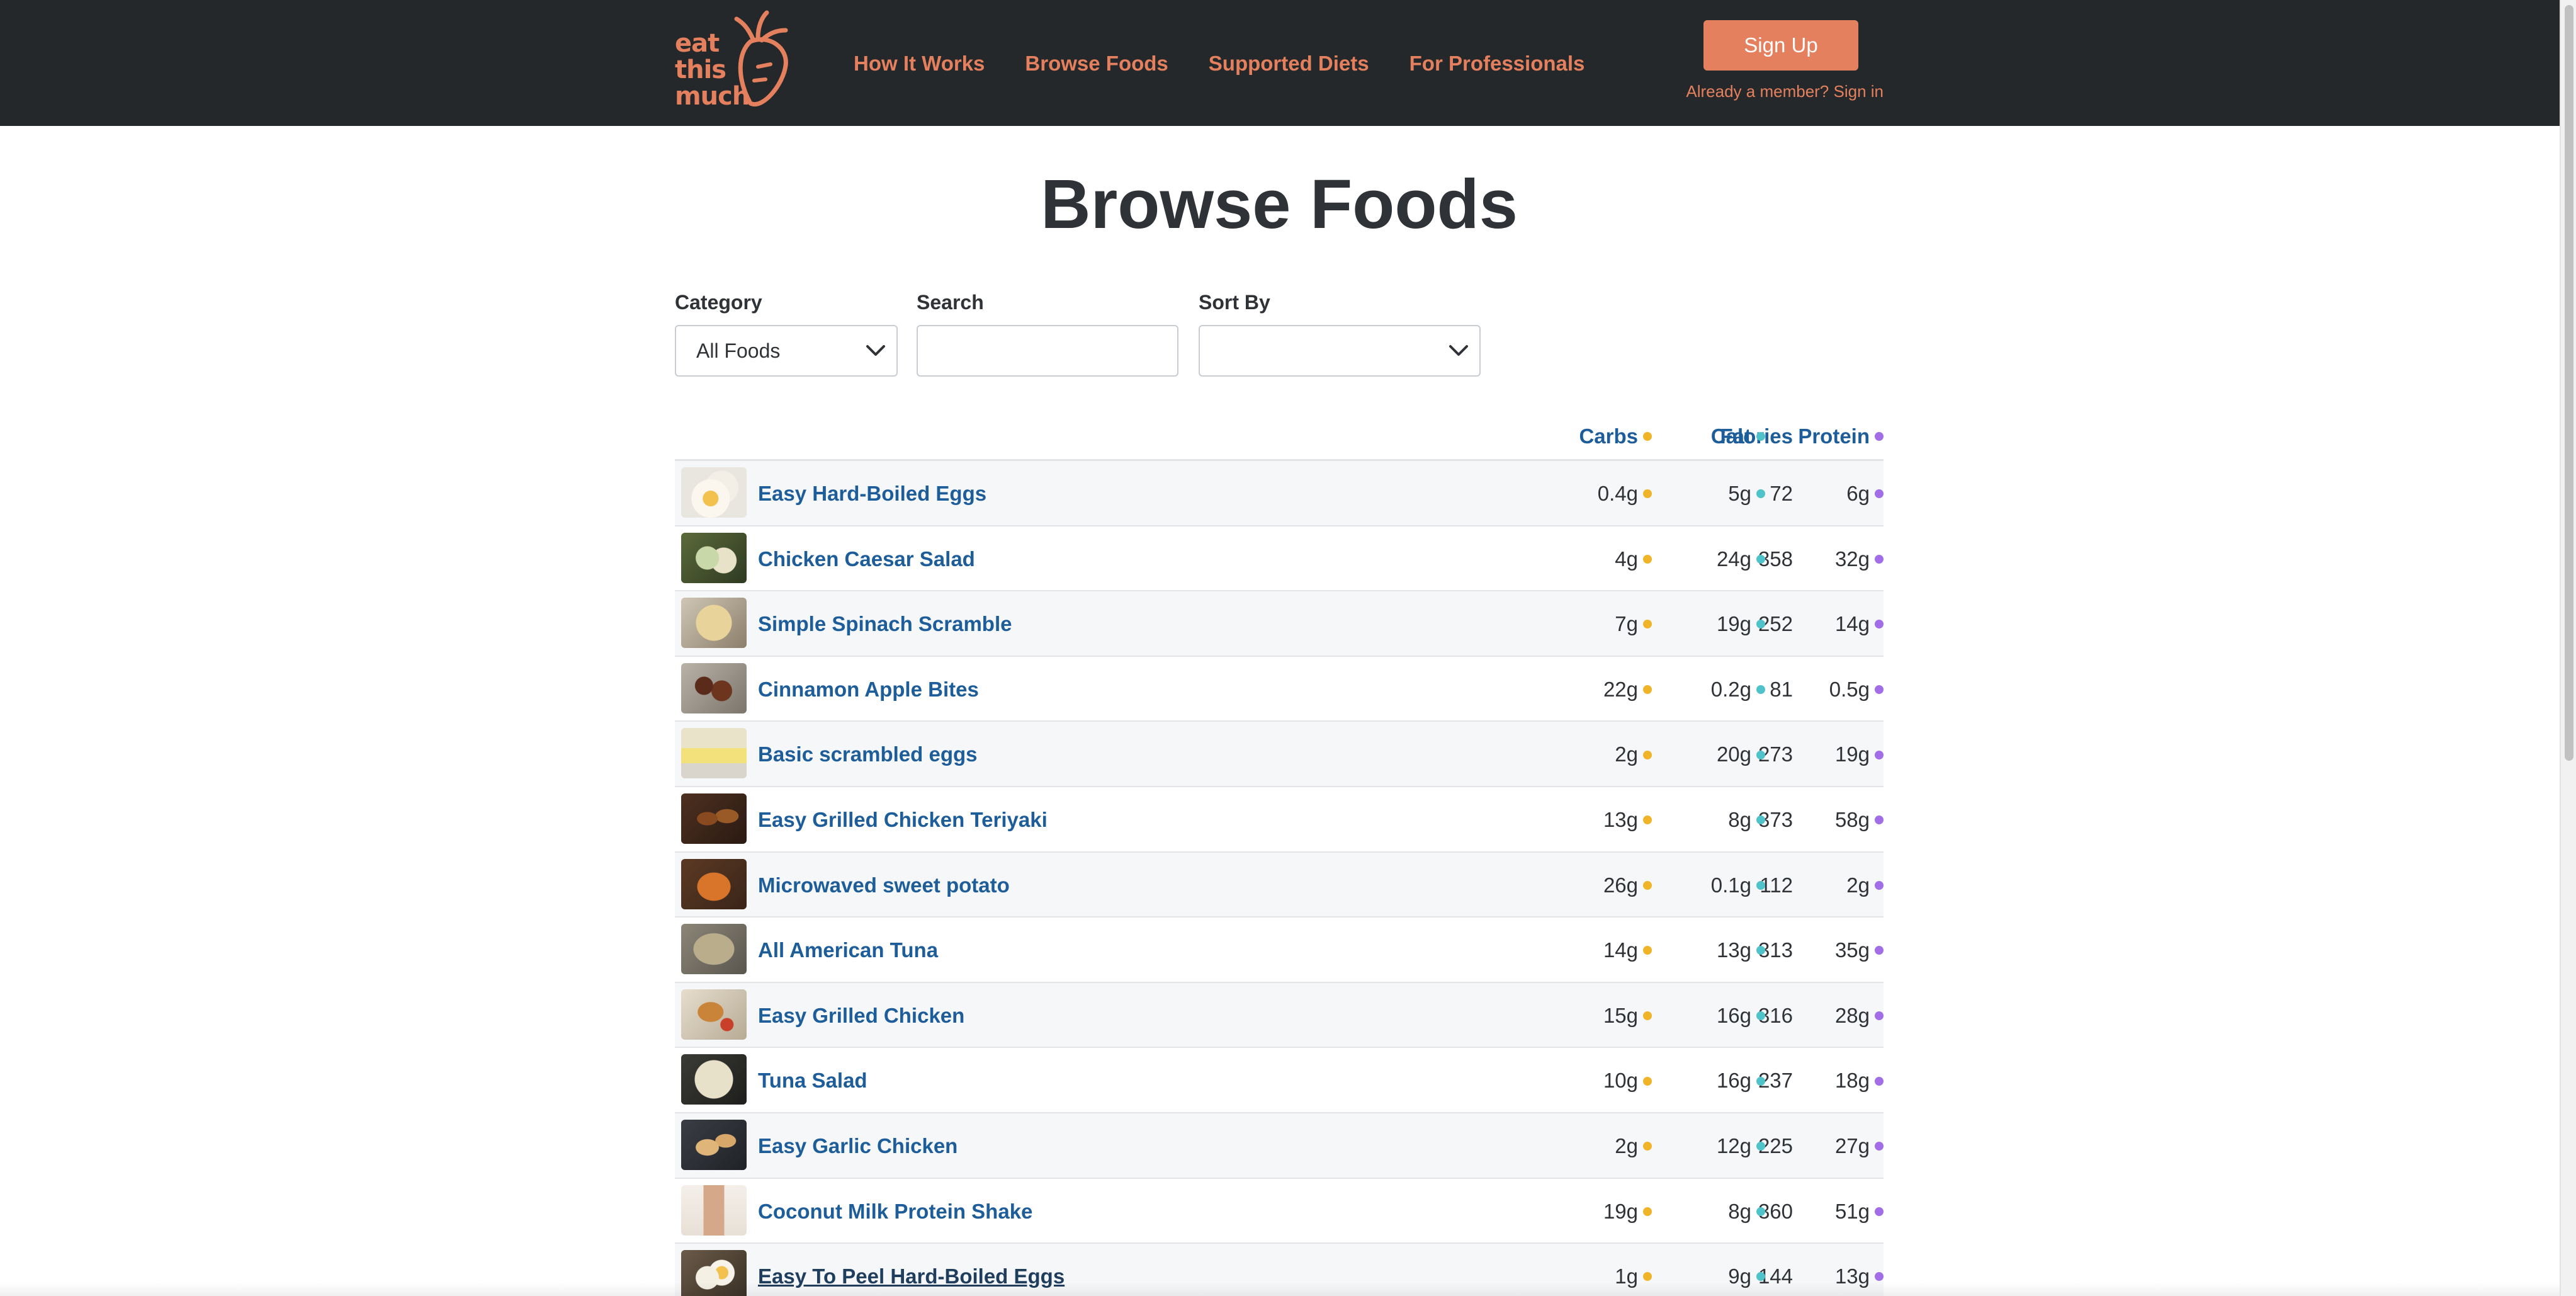  Describe the element at coordinates (1780, 46) in the screenshot. I see `sign-up-button: Sign Up` at that location.